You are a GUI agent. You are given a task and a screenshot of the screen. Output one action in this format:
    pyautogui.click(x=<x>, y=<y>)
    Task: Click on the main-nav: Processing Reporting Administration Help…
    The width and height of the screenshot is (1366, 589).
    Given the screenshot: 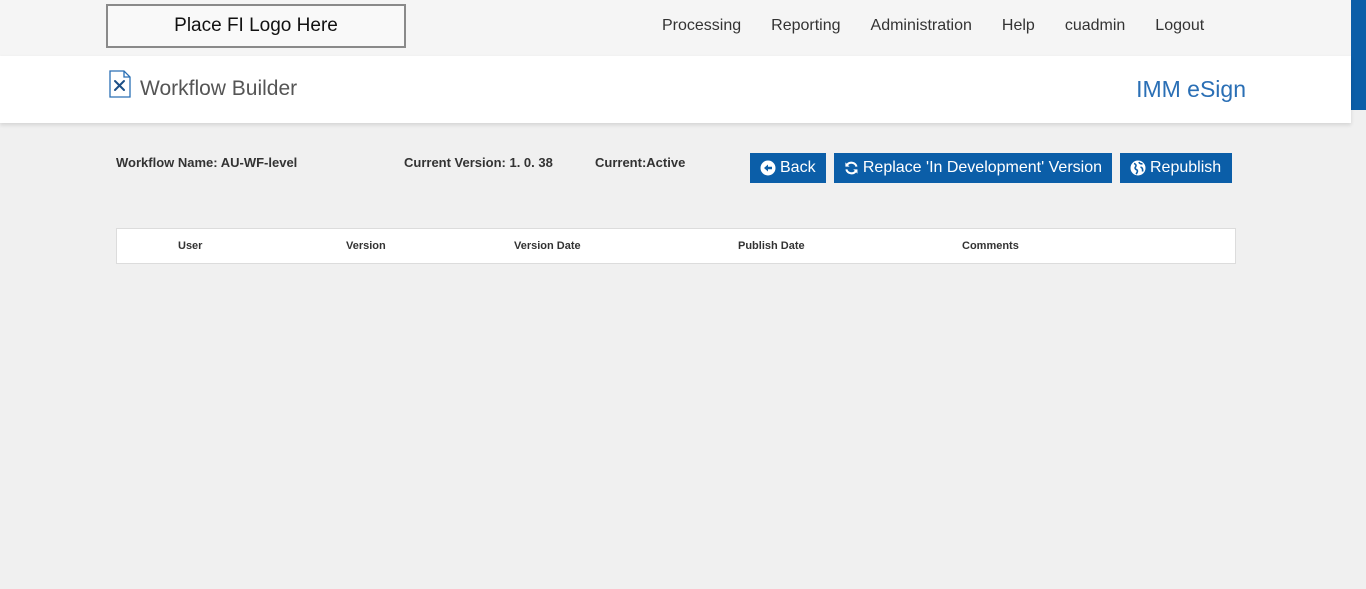 What is the action you would take?
    pyautogui.click(x=933, y=26)
    